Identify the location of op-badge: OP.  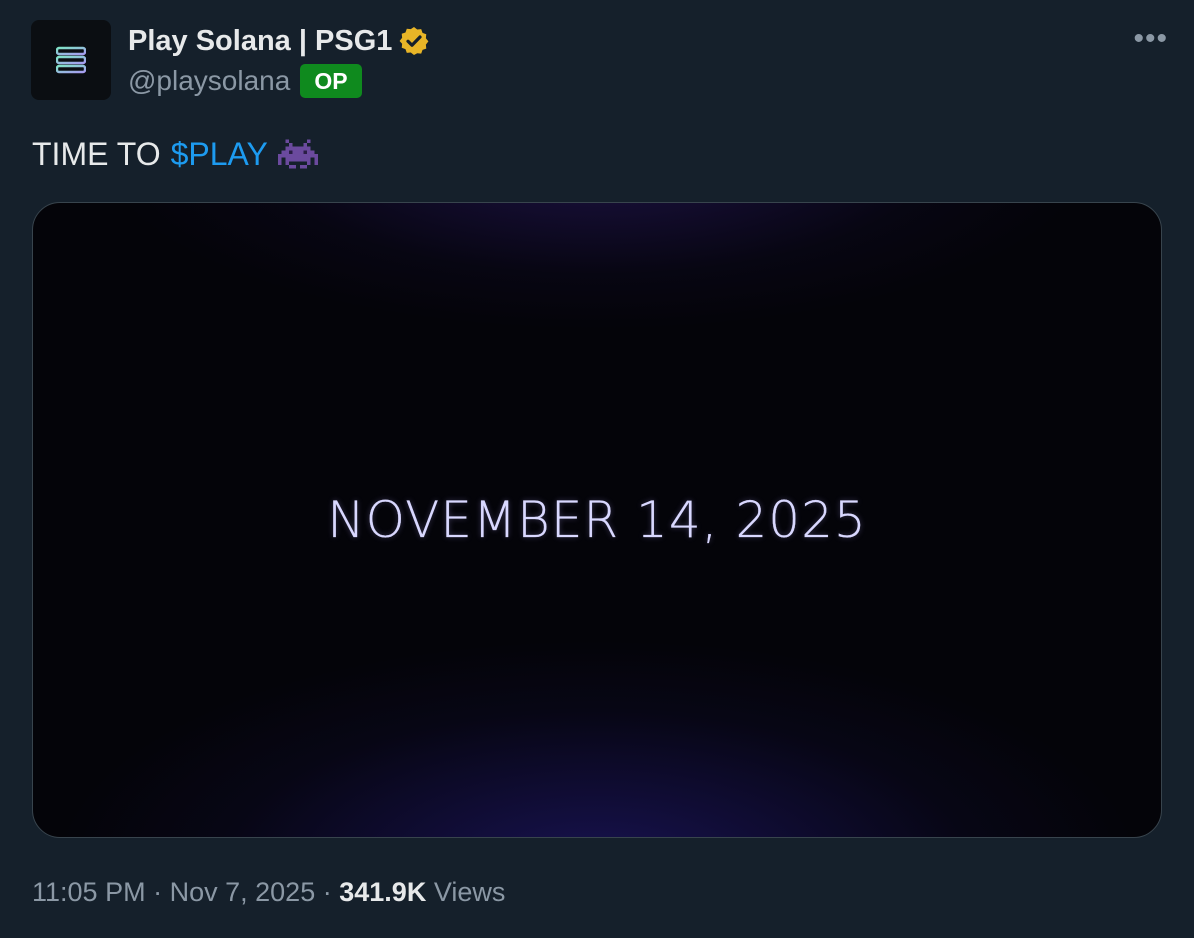
(331, 81).